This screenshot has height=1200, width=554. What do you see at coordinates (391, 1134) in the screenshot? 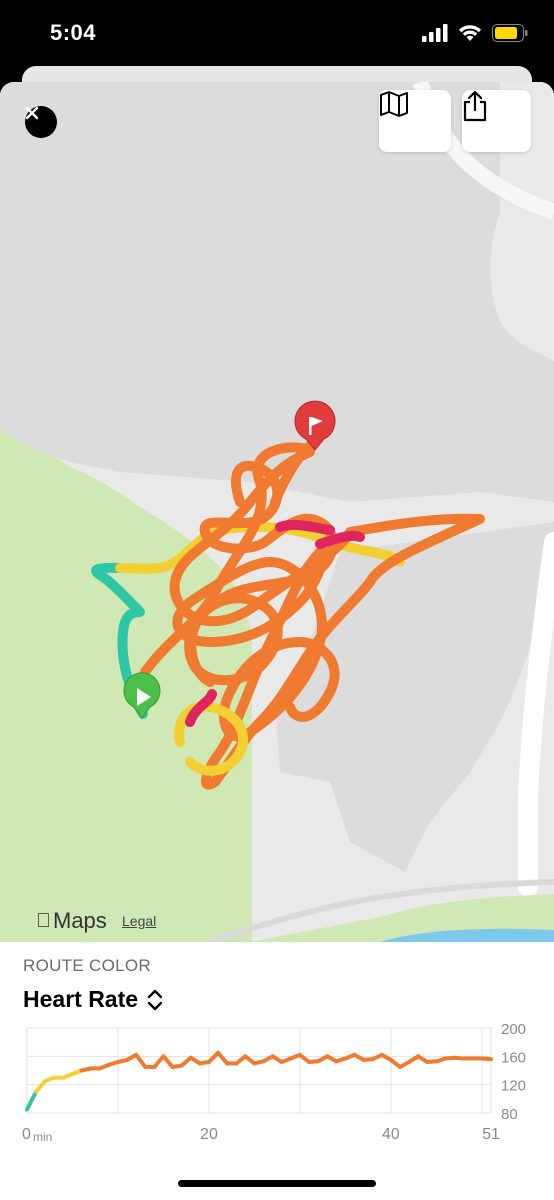
I see `chart-x-tick-label: 40` at bounding box center [391, 1134].